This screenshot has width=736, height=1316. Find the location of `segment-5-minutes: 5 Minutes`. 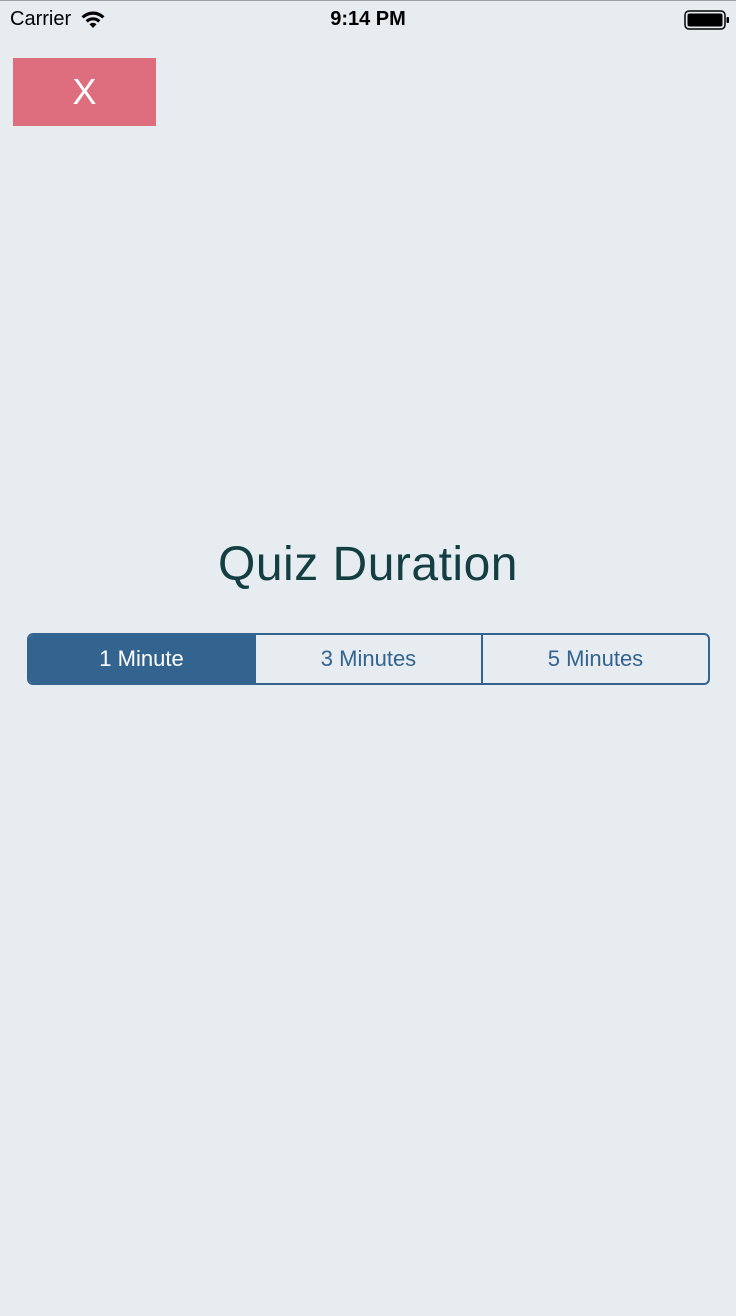

segment-5-minutes: 5 Minutes is located at coordinates (594, 659).